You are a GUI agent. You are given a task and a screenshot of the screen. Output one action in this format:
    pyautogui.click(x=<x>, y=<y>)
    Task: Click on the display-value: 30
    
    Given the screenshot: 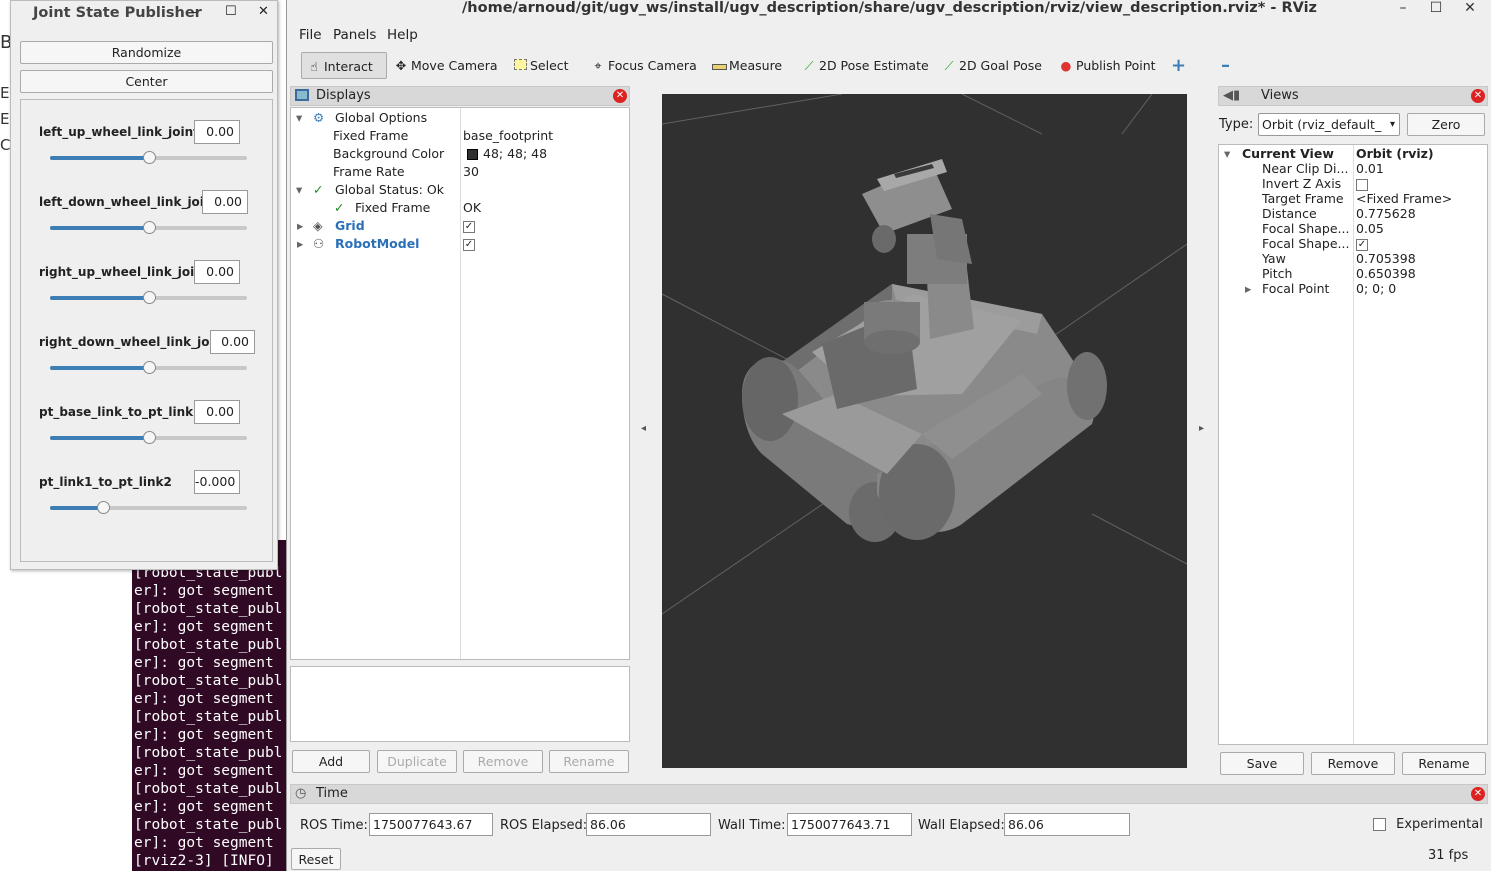 What is the action you would take?
    pyautogui.click(x=471, y=172)
    